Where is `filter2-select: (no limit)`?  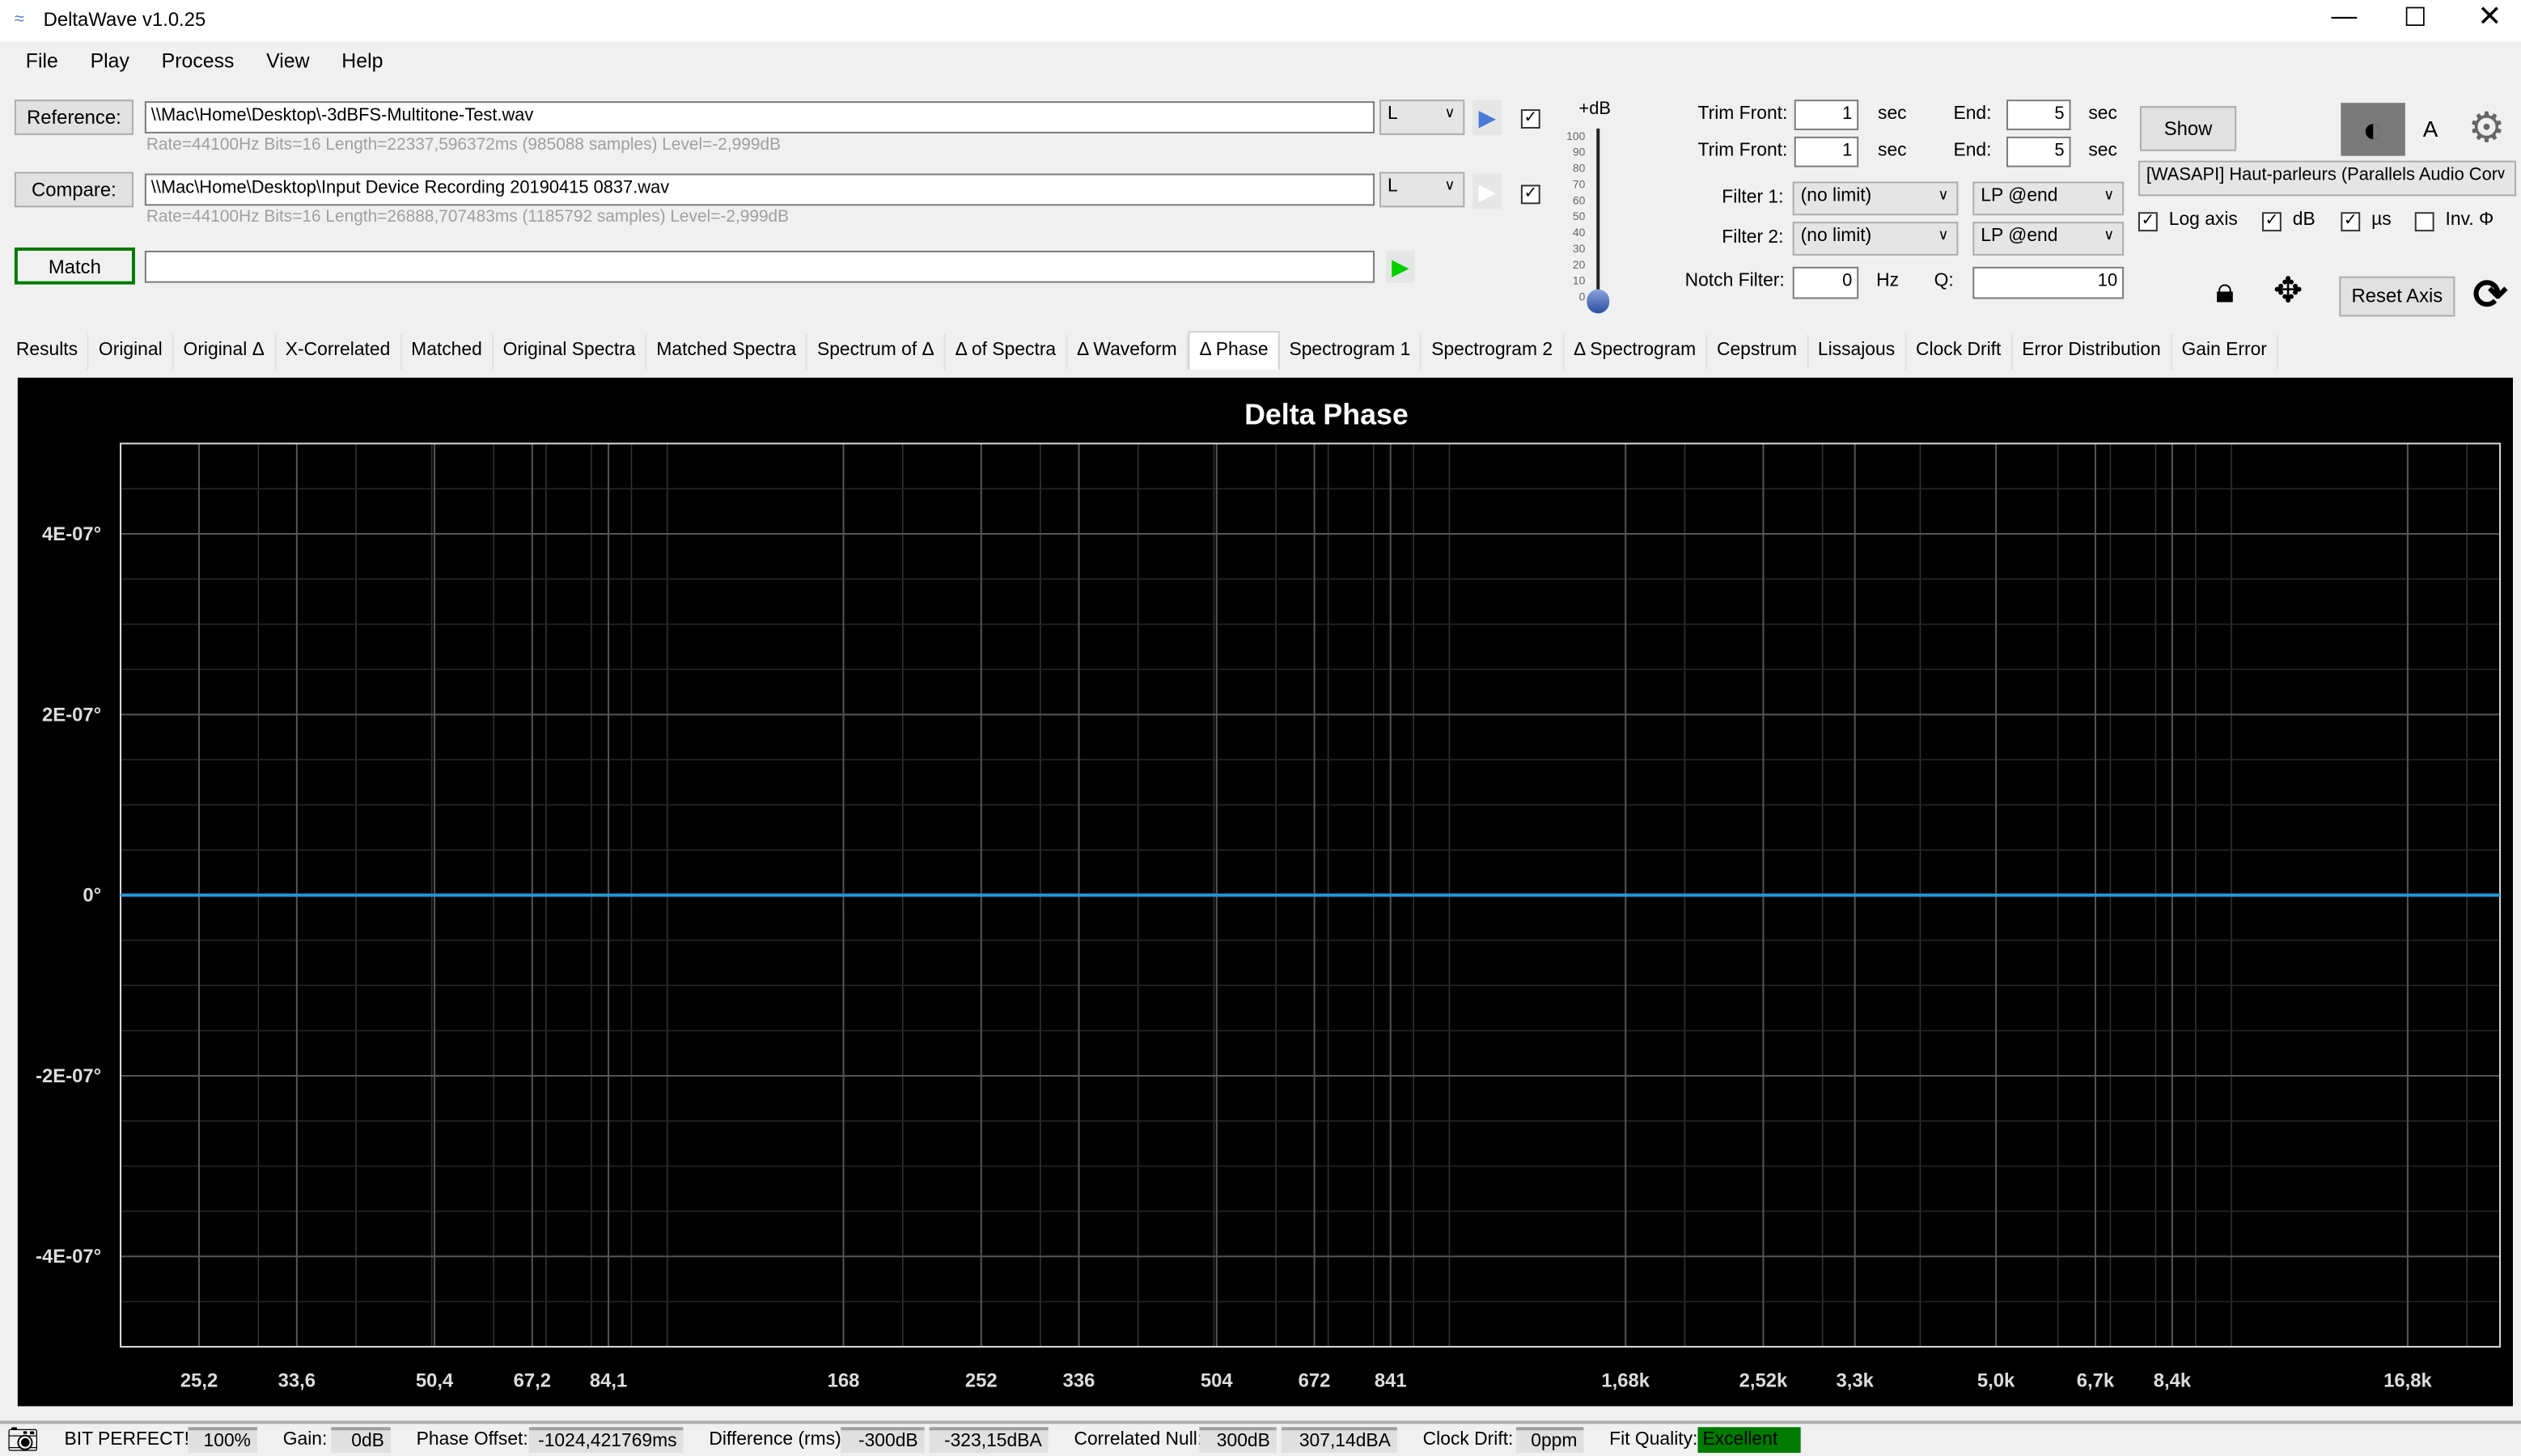
filter2-select: (no limit) is located at coordinates (1876, 239).